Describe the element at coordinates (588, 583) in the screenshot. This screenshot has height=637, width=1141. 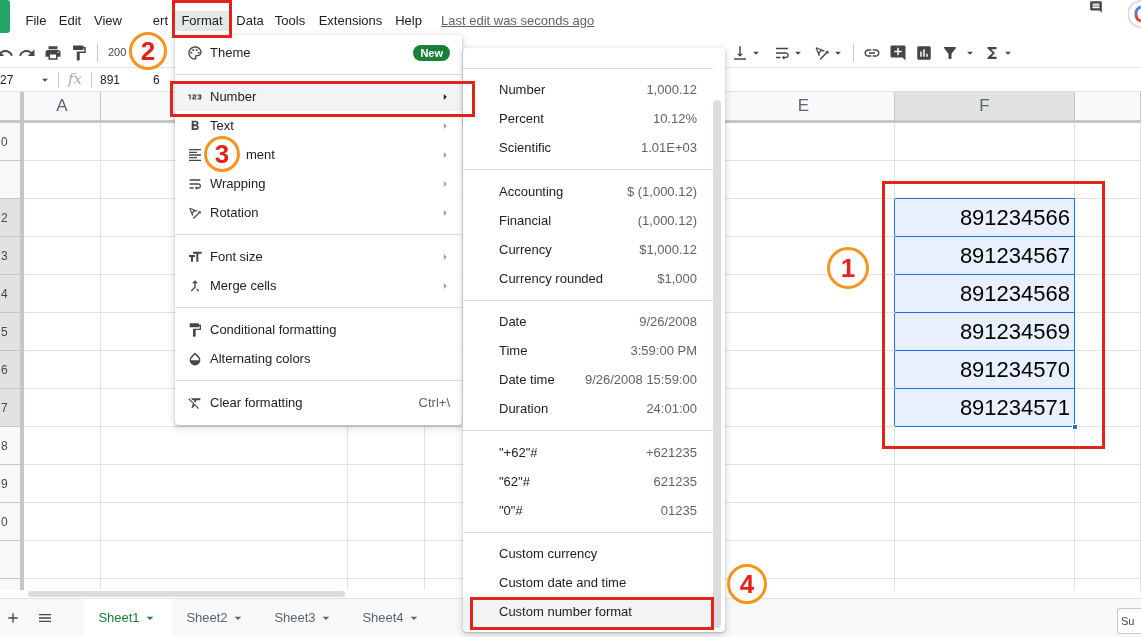
I see `menu-item: Custom date and time` at that location.